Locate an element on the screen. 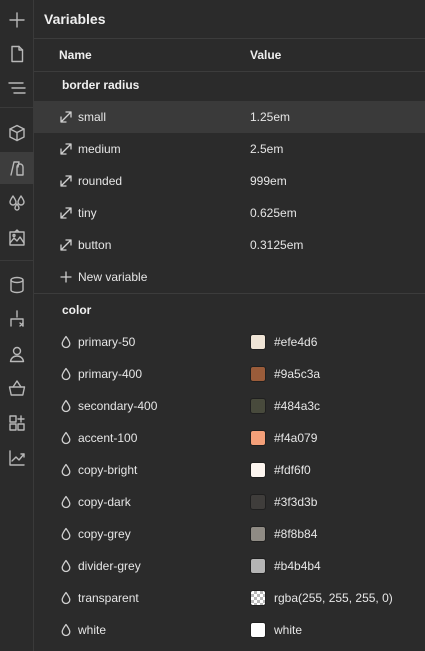  variable-row-divider-grey: divider-grey #b4b4b4 is located at coordinates (229, 566).